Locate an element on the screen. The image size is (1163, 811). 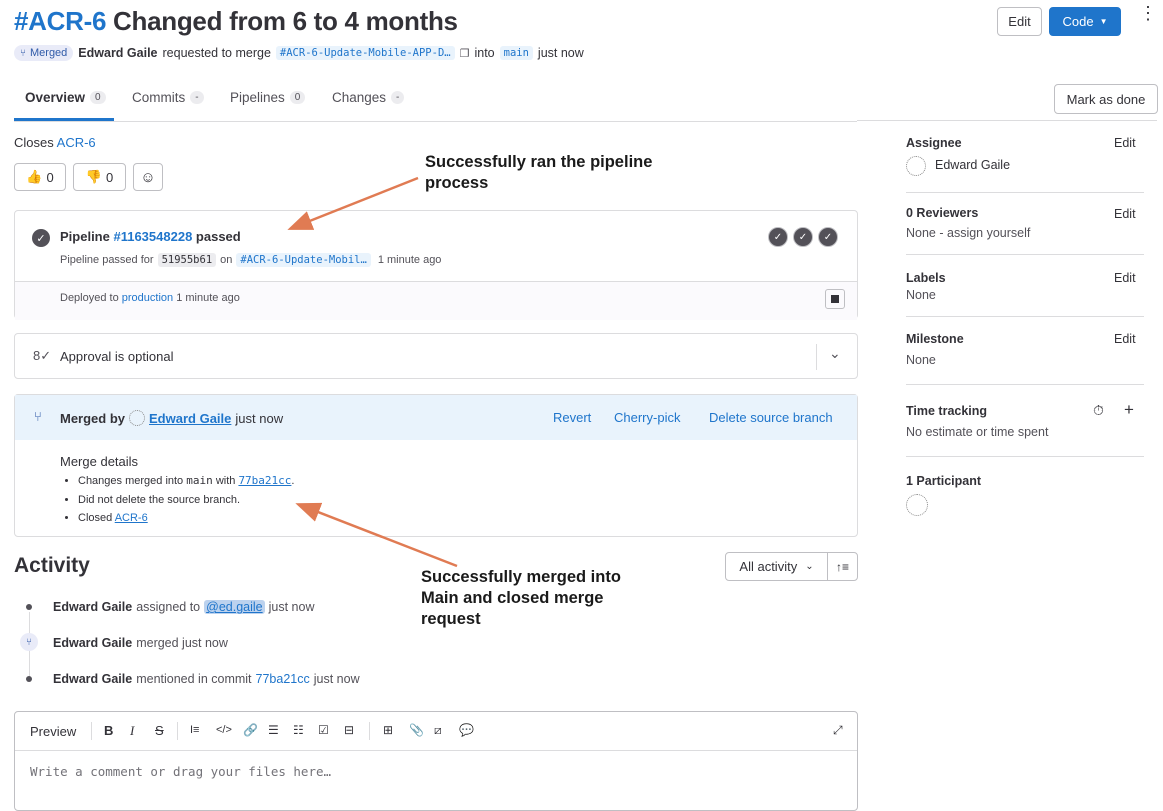
arrow-to-merge-details is located at coordinates (376, 535).